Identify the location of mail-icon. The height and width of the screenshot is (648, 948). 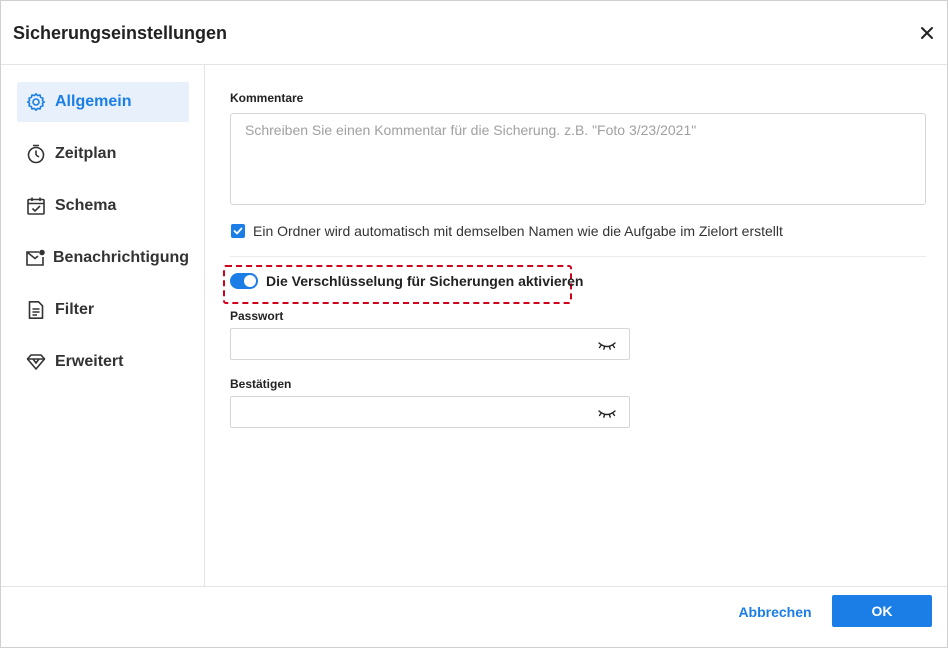
(35, 258).